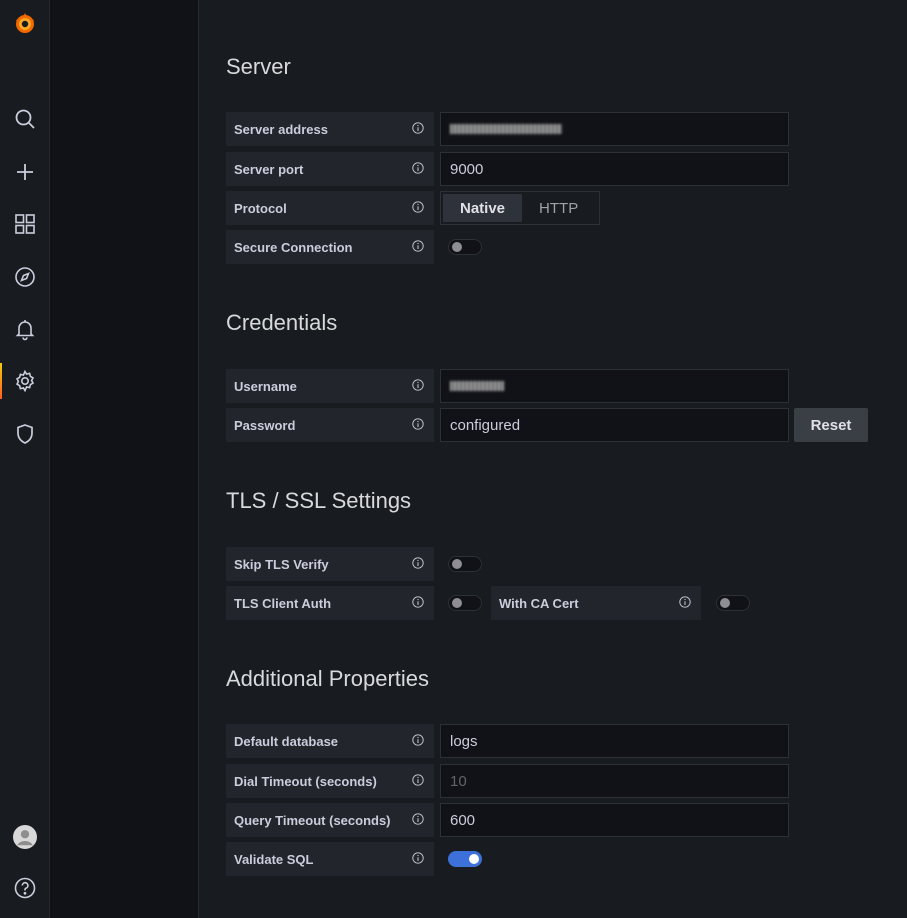 The height and width of the screenshot is (918, 907). What do you see at coordinates (330, 564) in the screenshot?
I see `skip-tls-verify-label: Skip TLS Verify` at bounding box center [330, 564].